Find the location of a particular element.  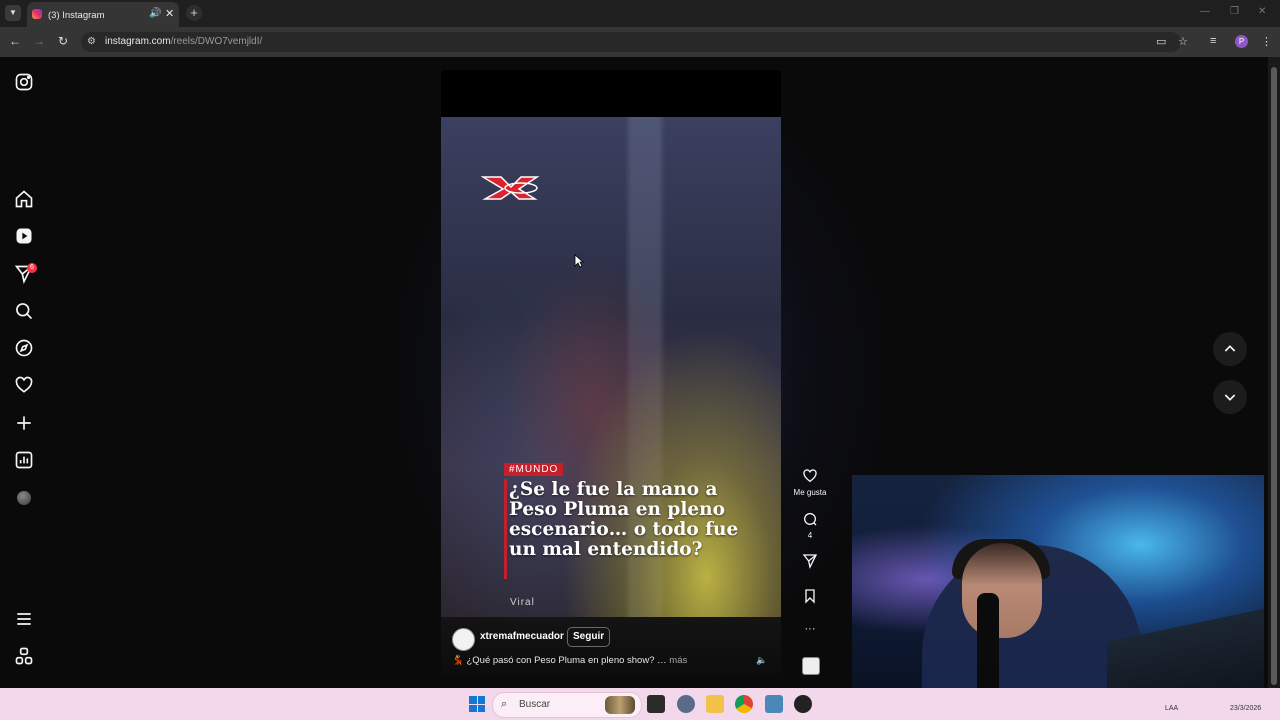

back-icon: ← is located at coordinates (15, 41).